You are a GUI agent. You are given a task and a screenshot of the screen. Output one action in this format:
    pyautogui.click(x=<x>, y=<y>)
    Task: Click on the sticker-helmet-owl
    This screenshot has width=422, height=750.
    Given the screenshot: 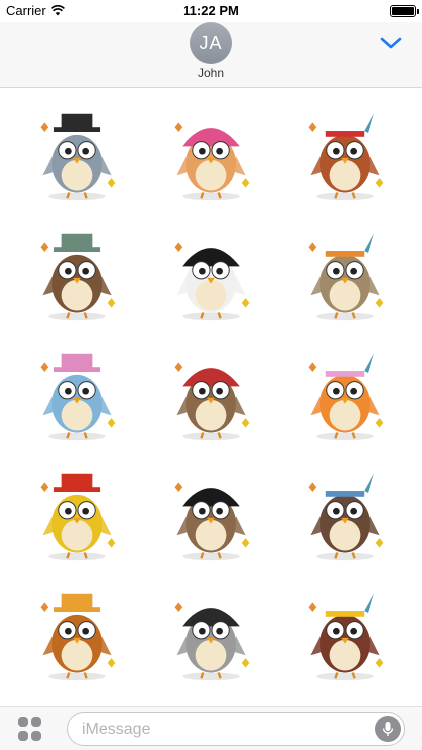 What is the action you would take?
    pyautogui.click(x=345, y=396)
    